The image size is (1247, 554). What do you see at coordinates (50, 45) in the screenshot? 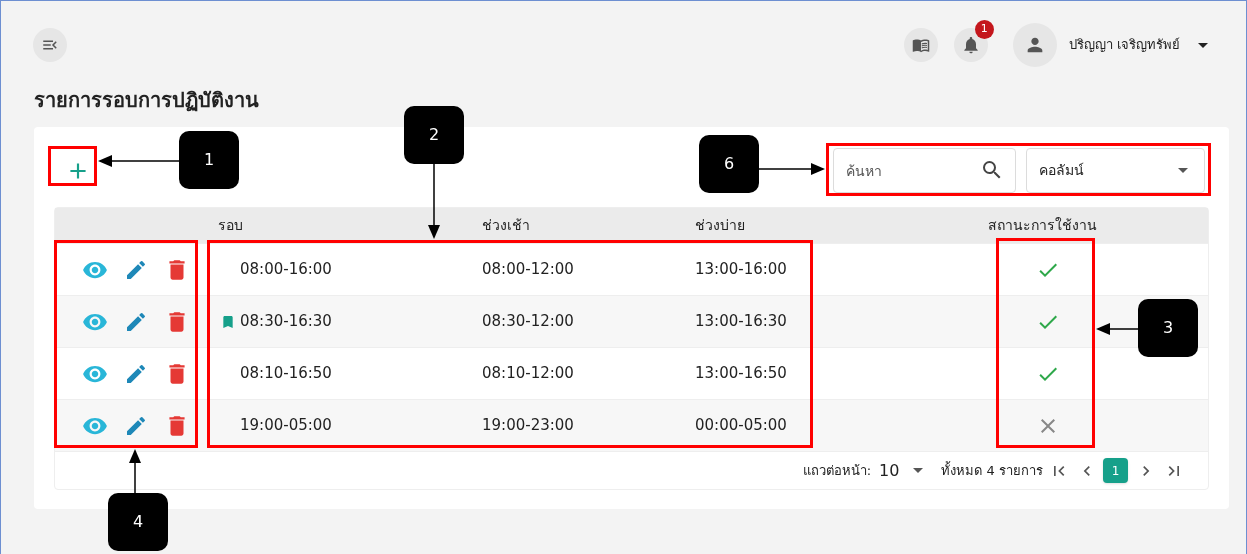
I see `collapse-menu-button` at bounding box center [50, 45].